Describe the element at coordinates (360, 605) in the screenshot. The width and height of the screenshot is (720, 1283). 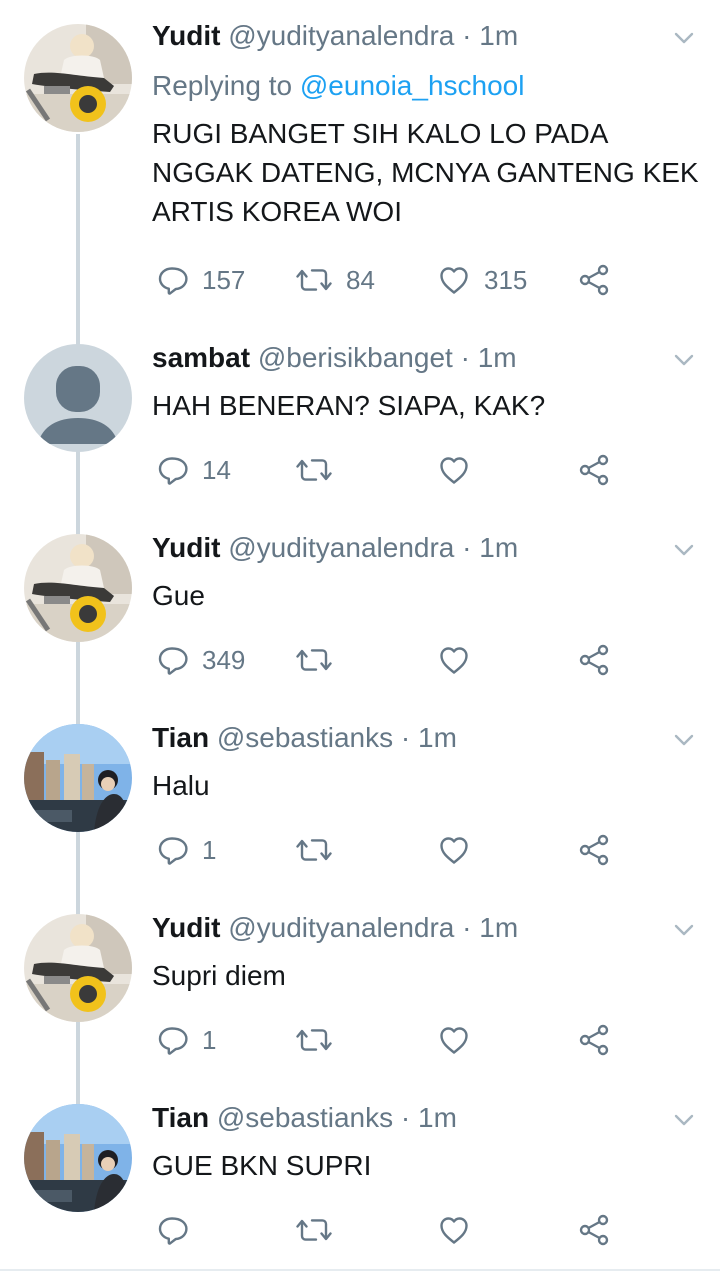
I see `tweet: Yudit @yudityanalendra · 1m Gue 349` at that location.